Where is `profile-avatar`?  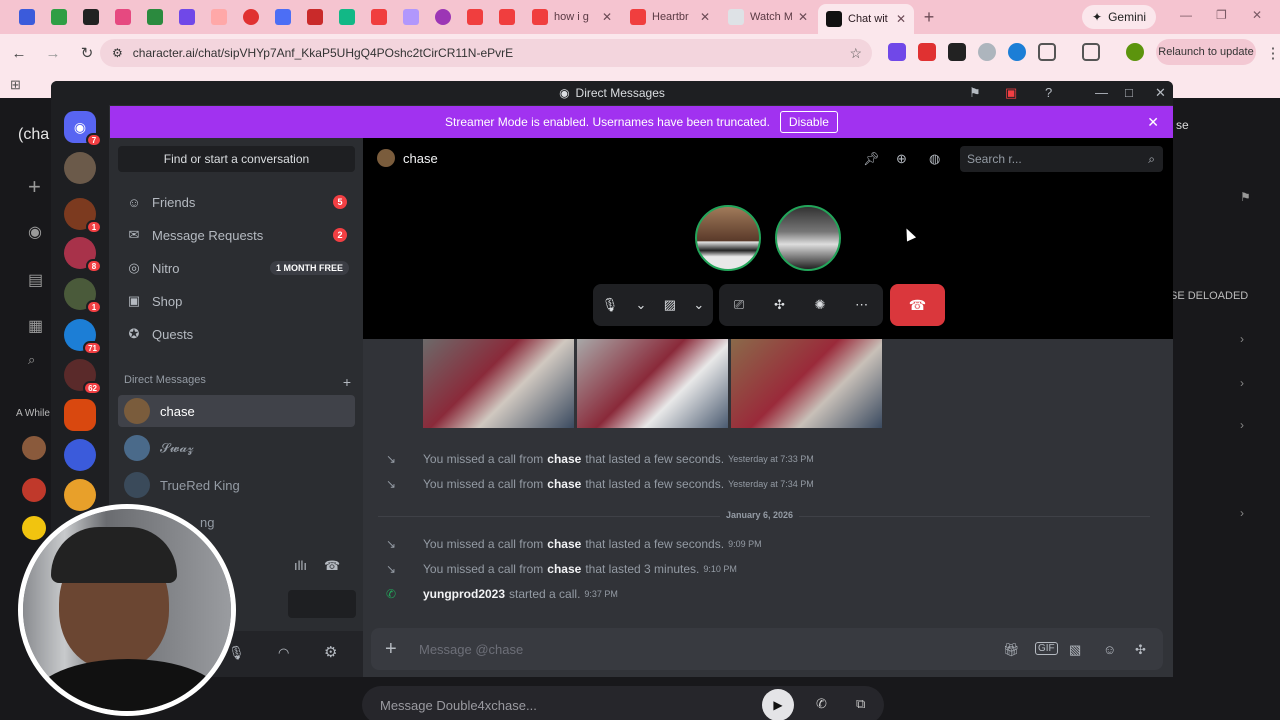
profile-avatar is located at coordinates (1135, 52).